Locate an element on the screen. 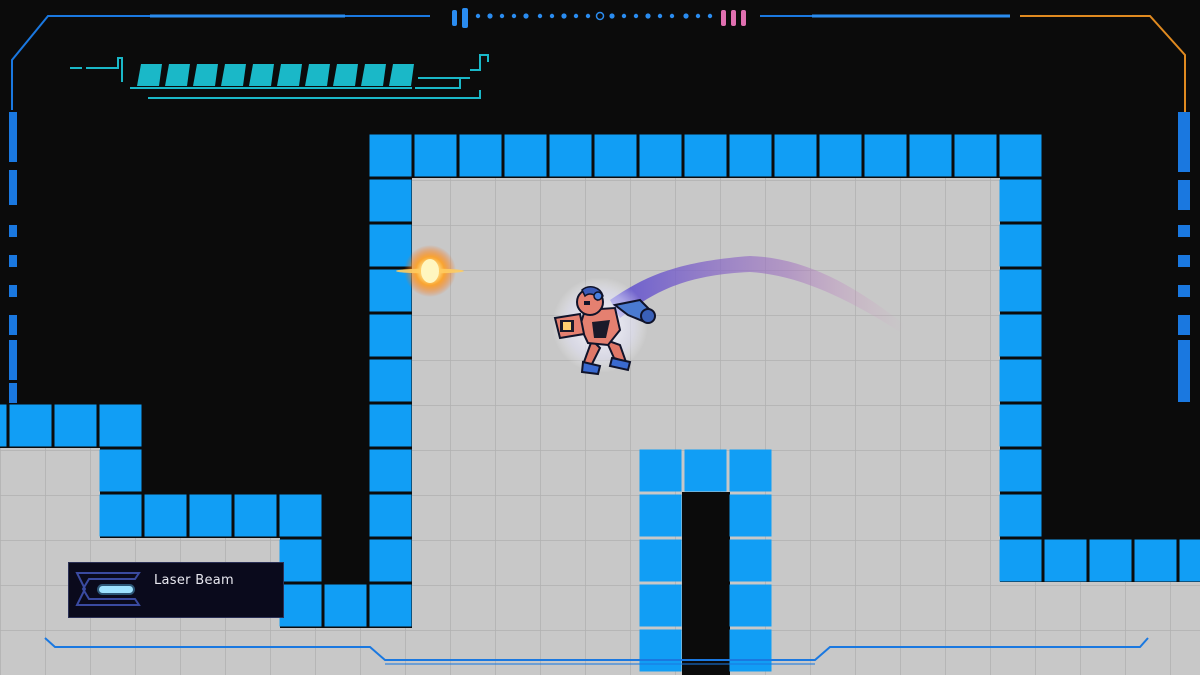 This screenshot has height=675, width=1200. left-side-gauge is located at coordinates (13, 257).